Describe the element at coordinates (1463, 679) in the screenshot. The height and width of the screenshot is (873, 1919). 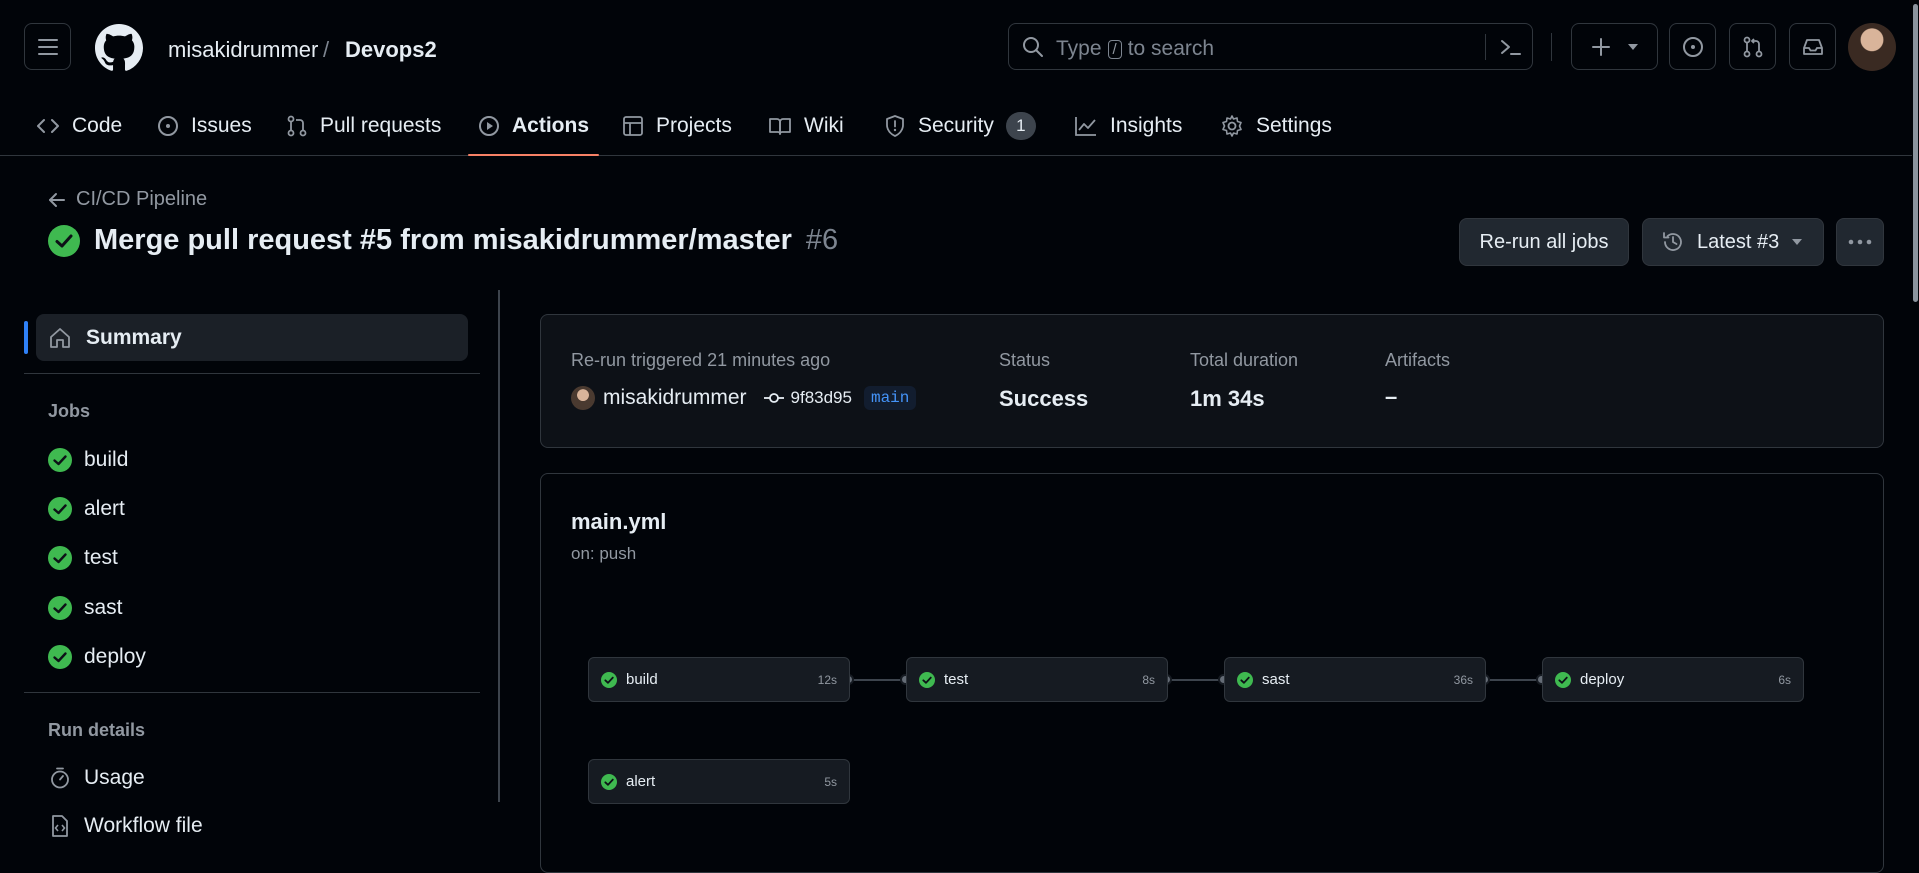
I see `job-node-duration: 36s` at that location.